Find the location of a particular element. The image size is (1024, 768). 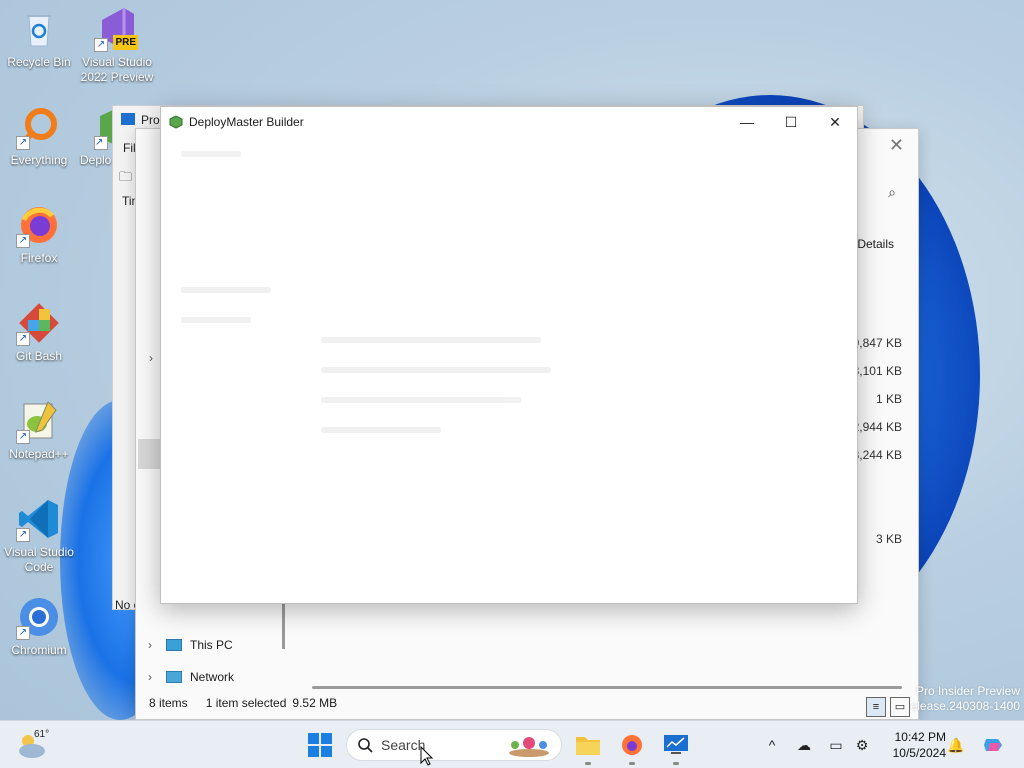

explorer-navigation-pane: › This PC › Network is located at coordinates (211, 661).